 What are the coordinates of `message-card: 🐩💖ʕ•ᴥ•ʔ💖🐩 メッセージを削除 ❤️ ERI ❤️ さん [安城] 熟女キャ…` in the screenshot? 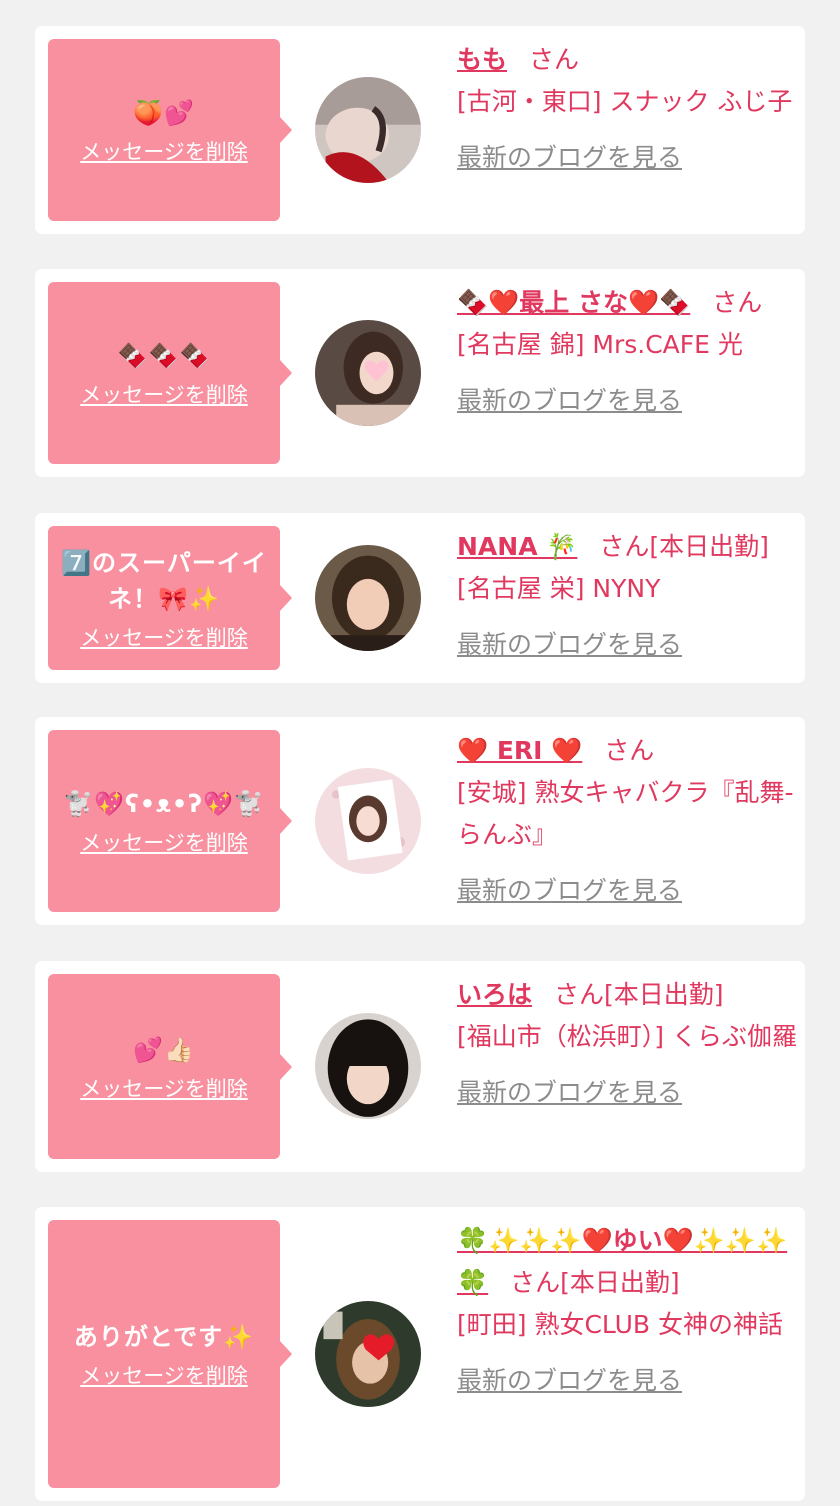 It's located at (420, 821).